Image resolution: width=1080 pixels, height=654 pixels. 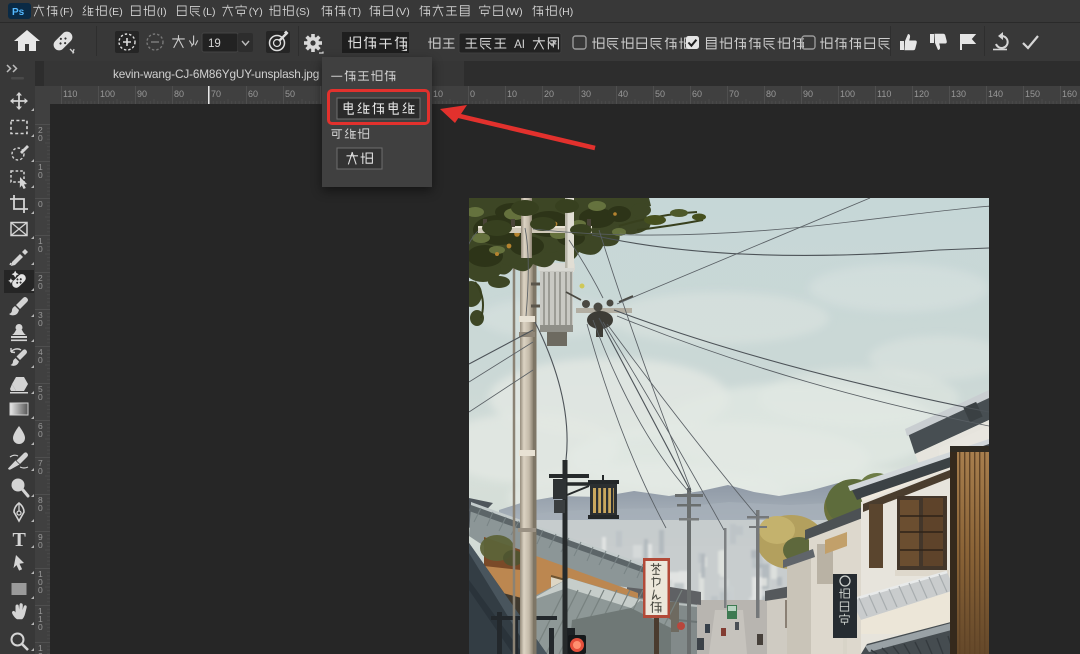 I want to click on svg-text: 19, so click(x=214, y=44).